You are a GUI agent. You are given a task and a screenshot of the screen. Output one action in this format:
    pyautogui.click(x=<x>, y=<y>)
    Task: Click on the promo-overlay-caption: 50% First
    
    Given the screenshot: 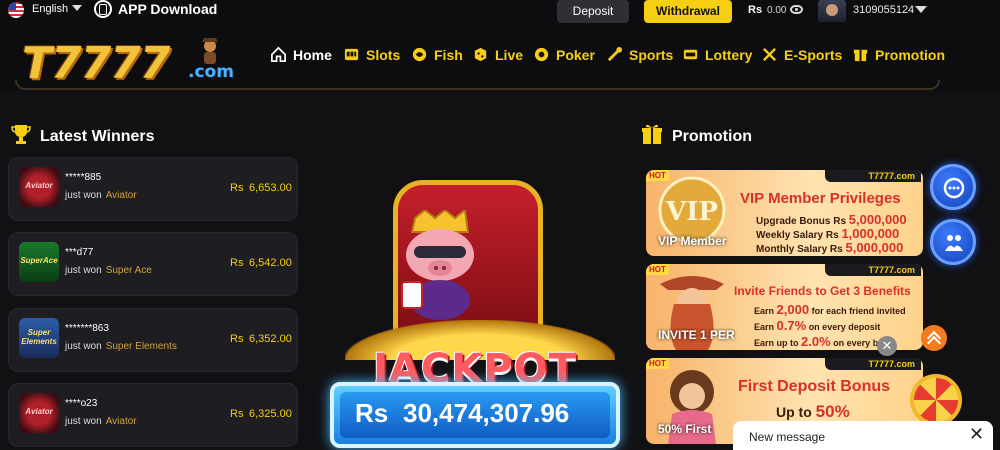 What is the action you would take?
    pyautogui.click(x=685, y=429)
    